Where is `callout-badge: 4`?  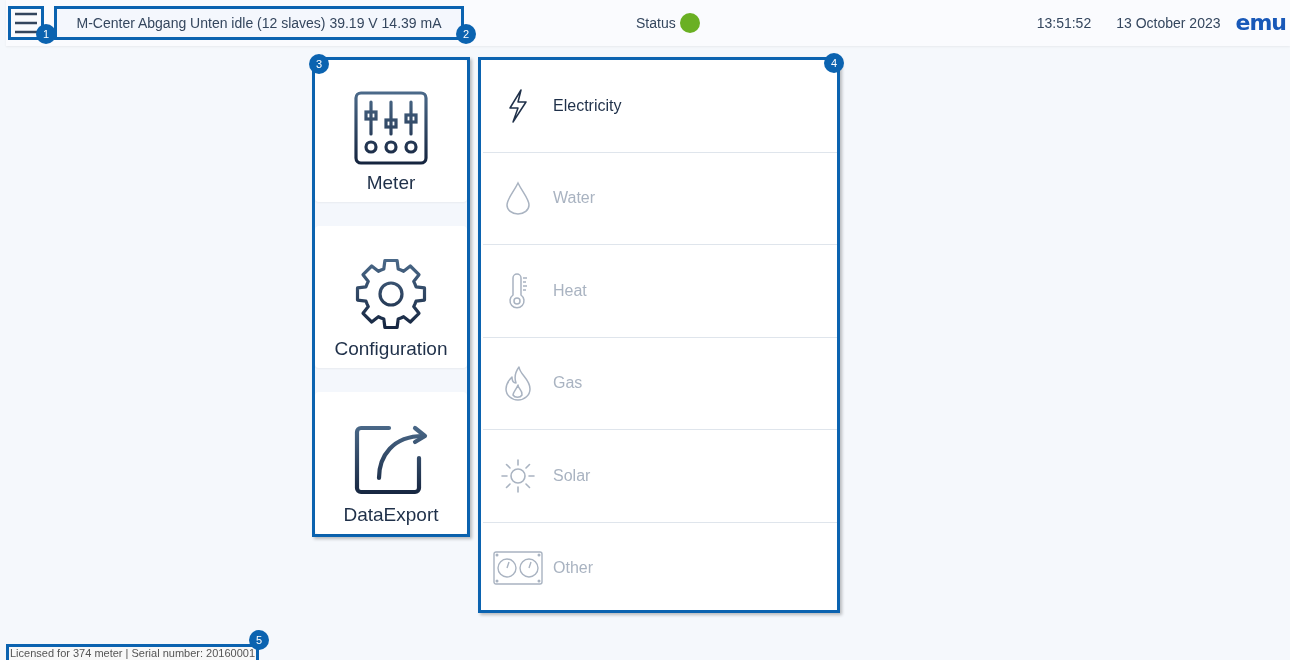
callout-badge: 4 is located at coordinates (834, 63).